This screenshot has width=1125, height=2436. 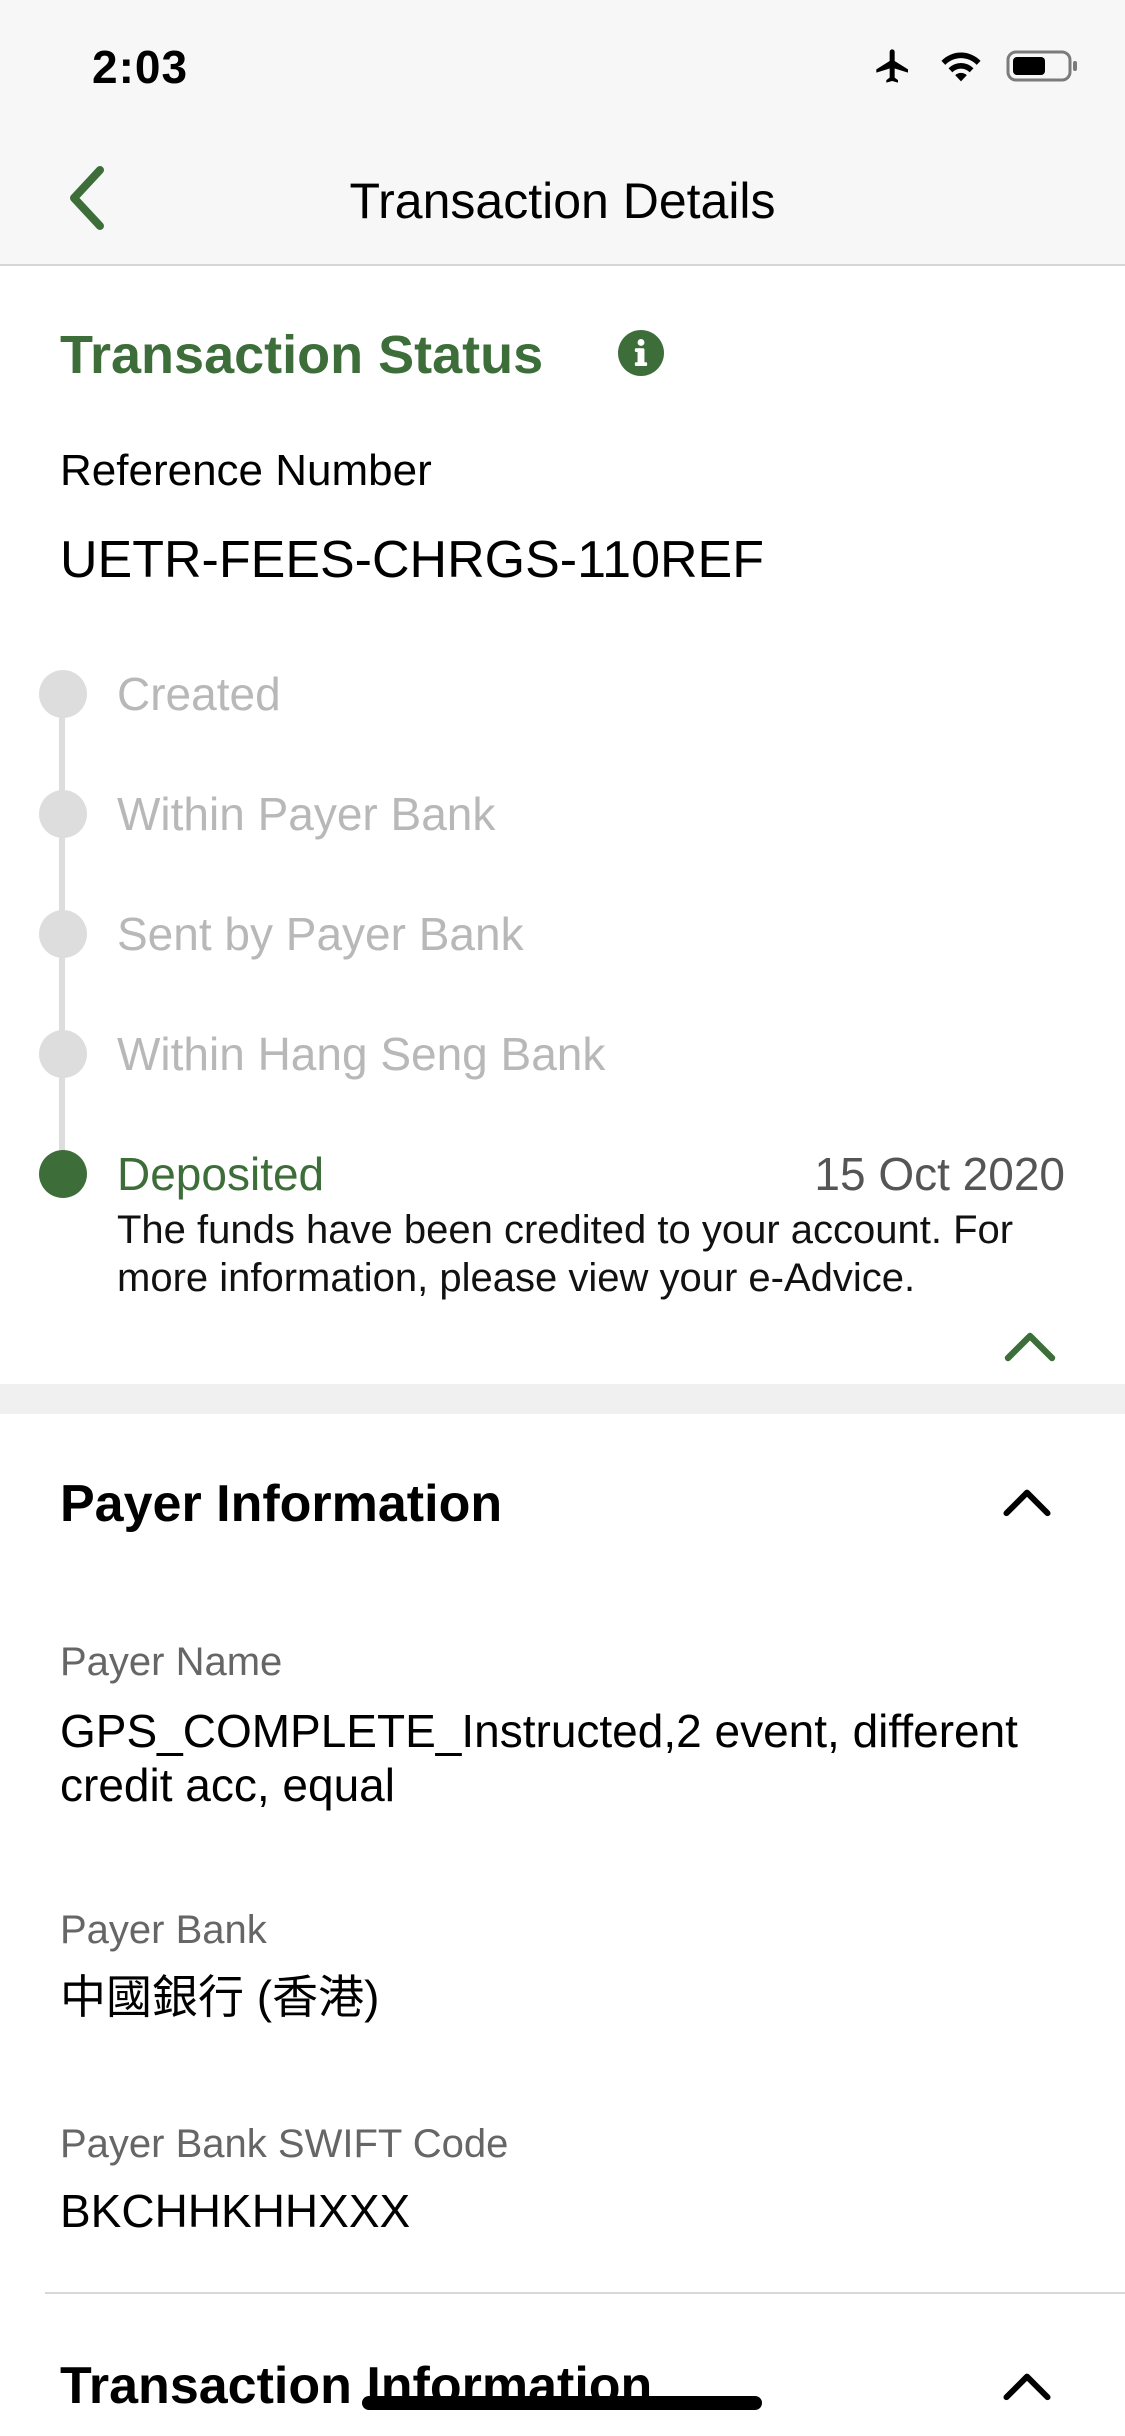 I want to click on timeline-step-label: Deposited, so click(x=221, y=1174).